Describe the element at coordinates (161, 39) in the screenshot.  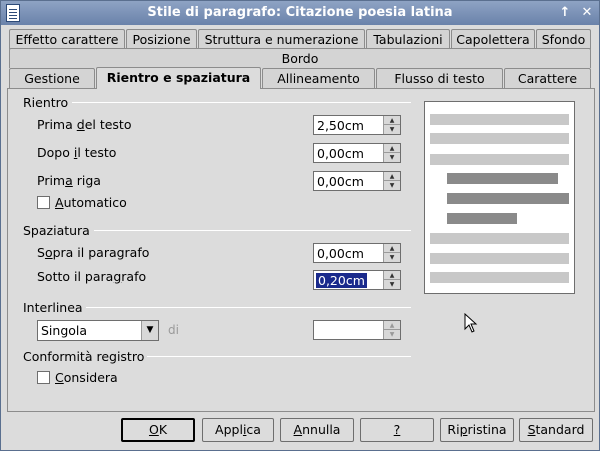
I see `tab-posizione: Posizione` at that location.